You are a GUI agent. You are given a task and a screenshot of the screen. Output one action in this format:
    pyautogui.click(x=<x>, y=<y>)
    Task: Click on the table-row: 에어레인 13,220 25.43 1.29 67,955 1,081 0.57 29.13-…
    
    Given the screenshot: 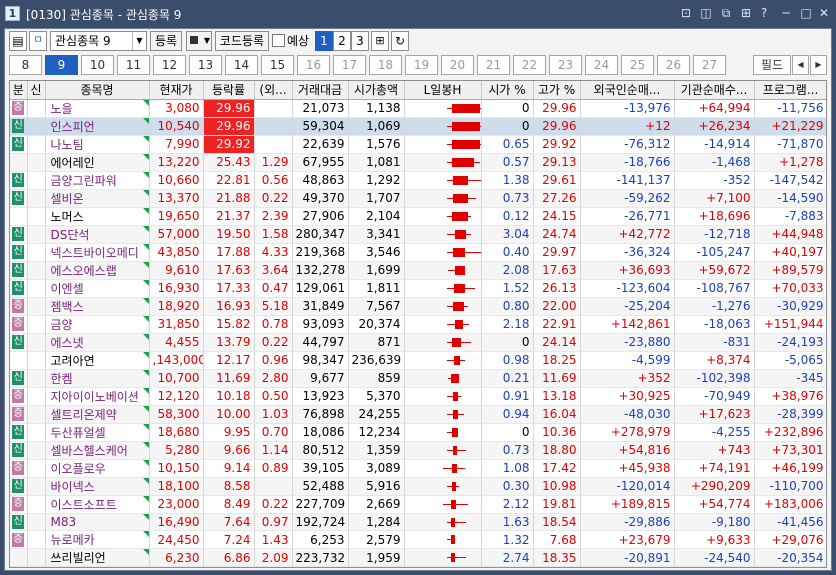 What is the action you would take?
    pyautogui.click(x=418, y=162)
    